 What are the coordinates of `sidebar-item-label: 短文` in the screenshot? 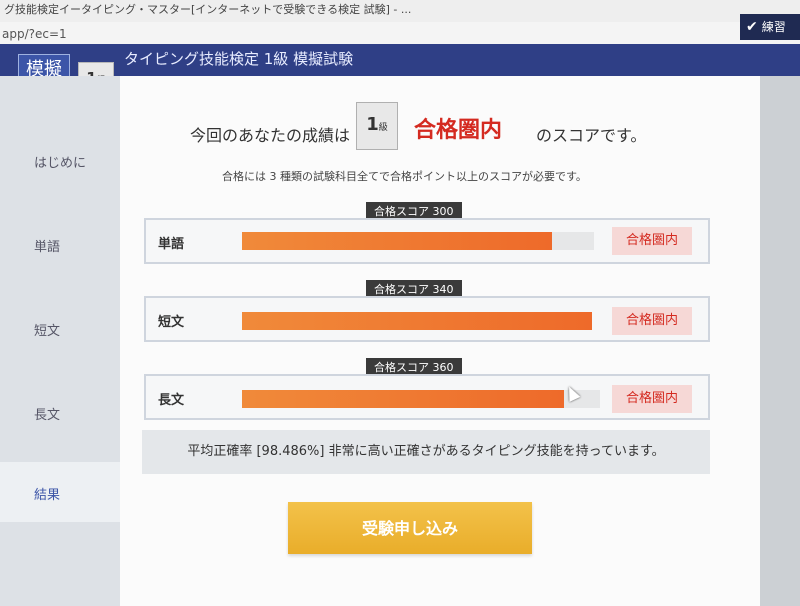 It's located at (47, 331).